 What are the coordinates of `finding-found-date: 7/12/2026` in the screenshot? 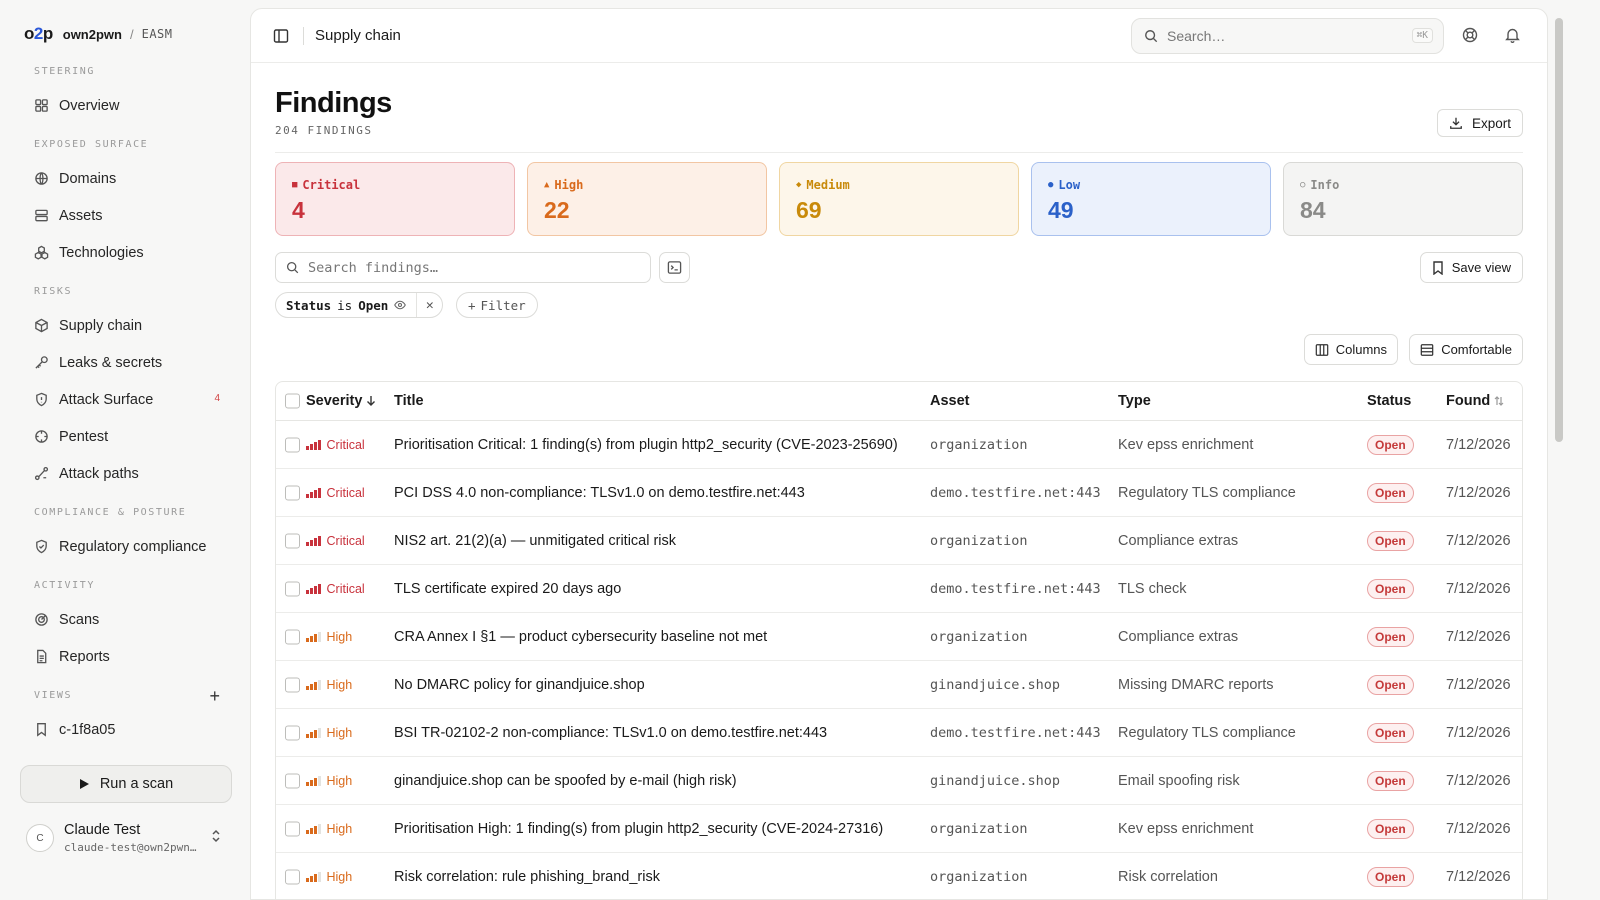 It's located at (1478, 876).